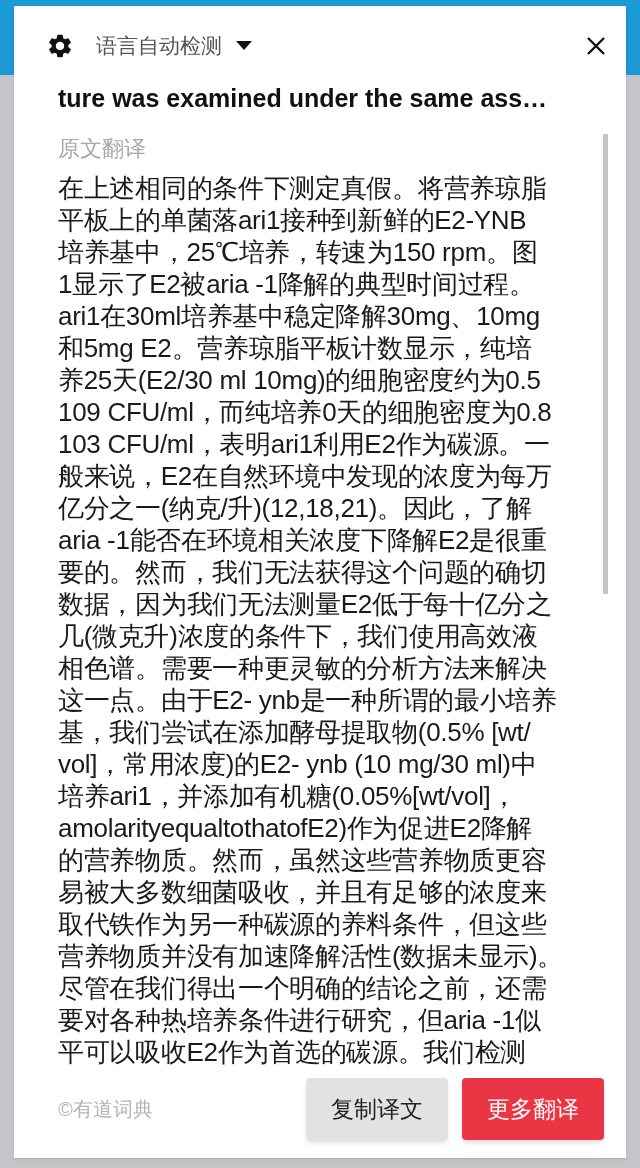 This screenshot has width=640, height=1168. Describe the element at coordinates (102, 149) in the screenshot. I see `section-label: 原文翻译` at that location.